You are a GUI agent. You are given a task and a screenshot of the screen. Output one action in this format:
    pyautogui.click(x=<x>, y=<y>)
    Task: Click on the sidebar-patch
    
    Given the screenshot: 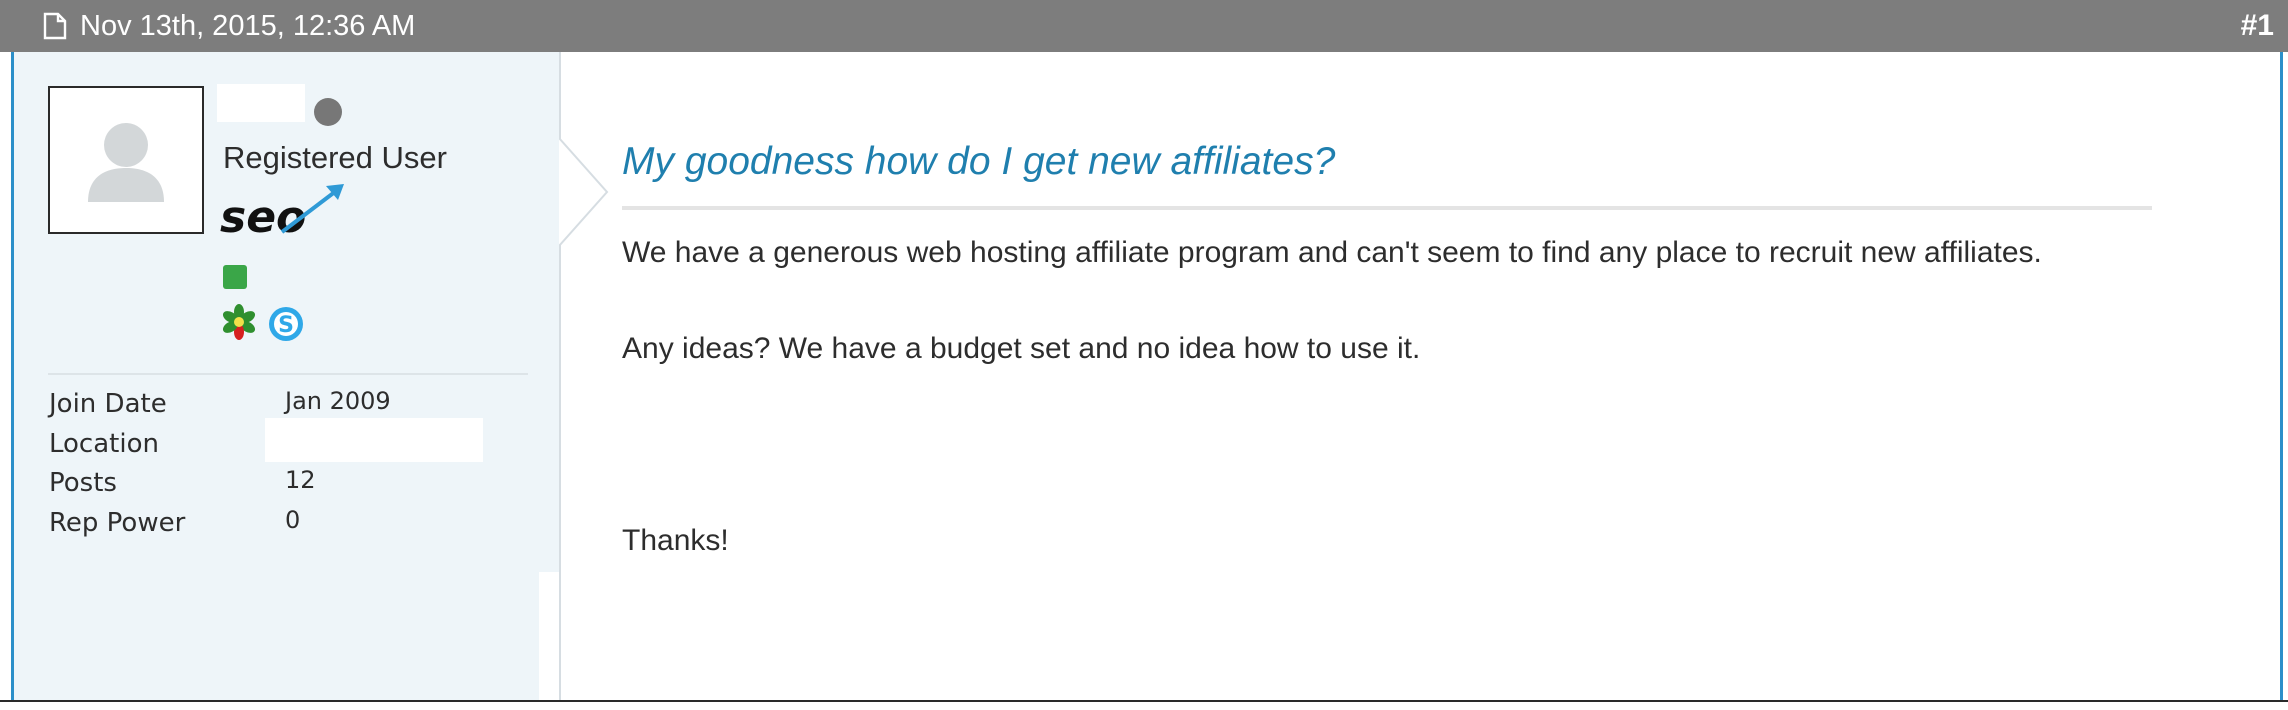 What is the action you would take?
    pyautogui.click(x=549, y=636)
    